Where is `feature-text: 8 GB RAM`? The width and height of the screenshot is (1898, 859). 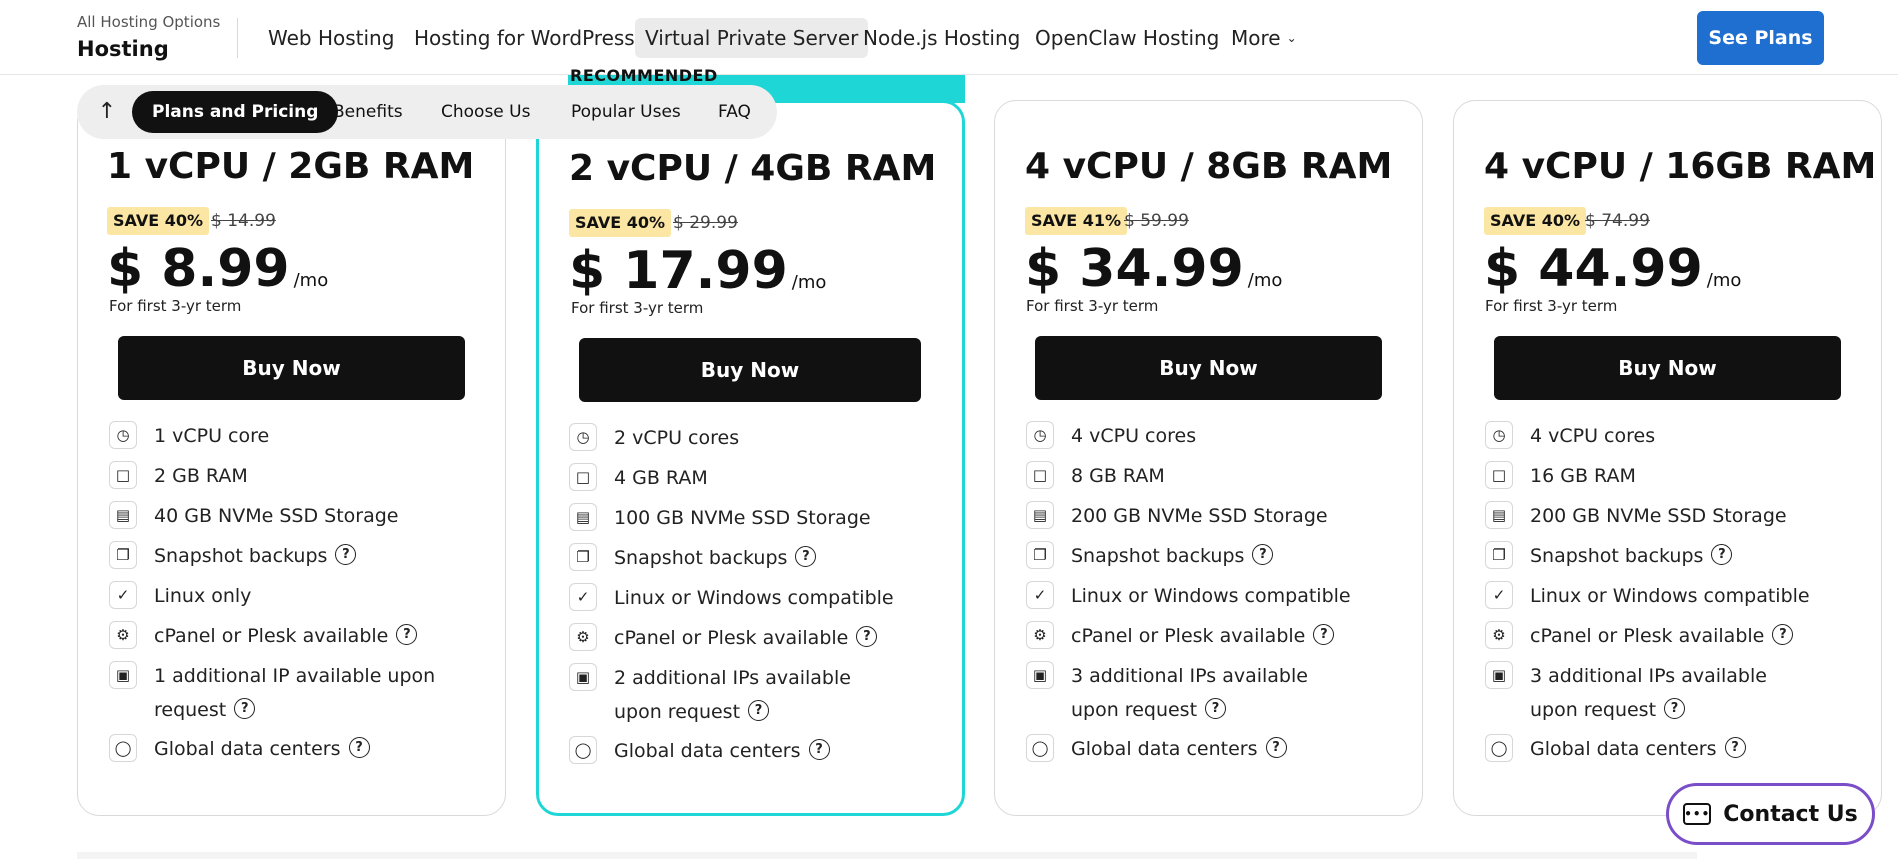 feature-text: 8 GB RAM is located at coordinates (1118, 476).